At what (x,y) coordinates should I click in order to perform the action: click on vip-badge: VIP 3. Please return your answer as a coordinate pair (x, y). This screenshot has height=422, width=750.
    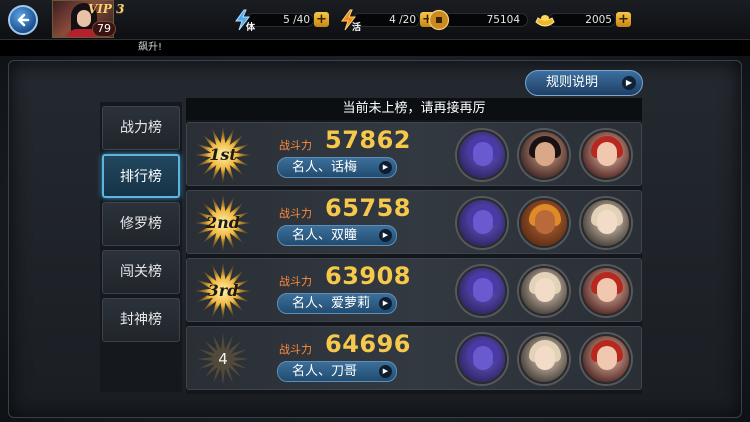
    Looking at the image, I should click on (106, 9).